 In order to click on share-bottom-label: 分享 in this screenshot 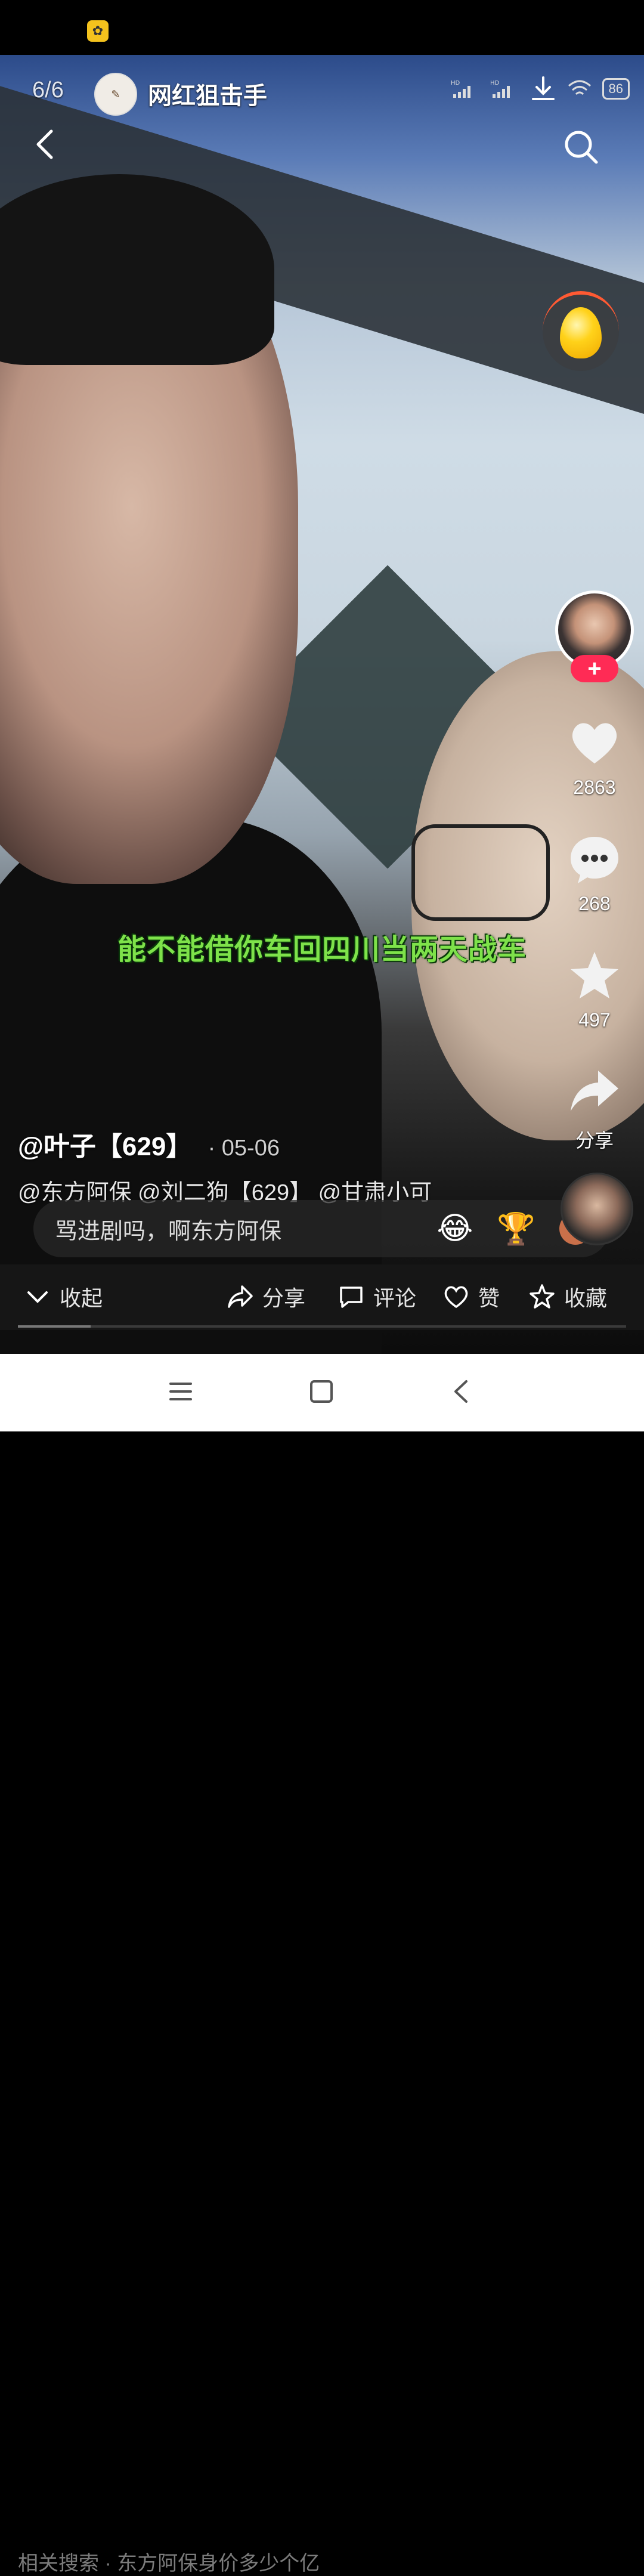, I will do `click(284, 1298)`.